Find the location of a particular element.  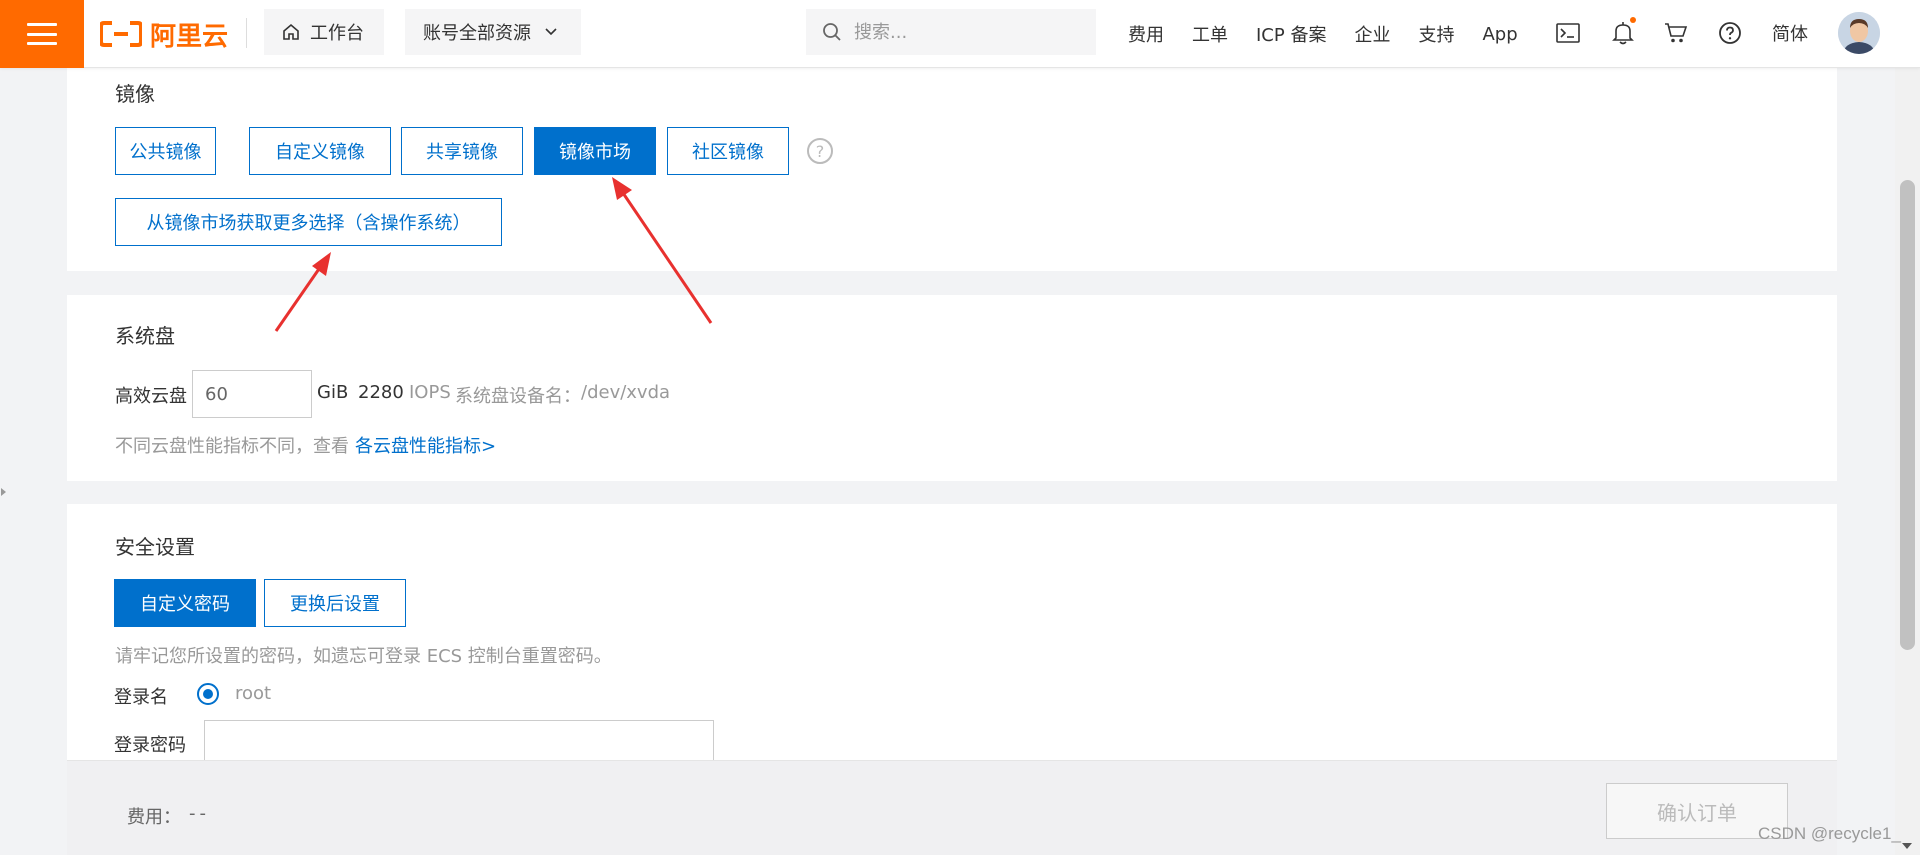

search-icon is located at coordinates (832, 32).